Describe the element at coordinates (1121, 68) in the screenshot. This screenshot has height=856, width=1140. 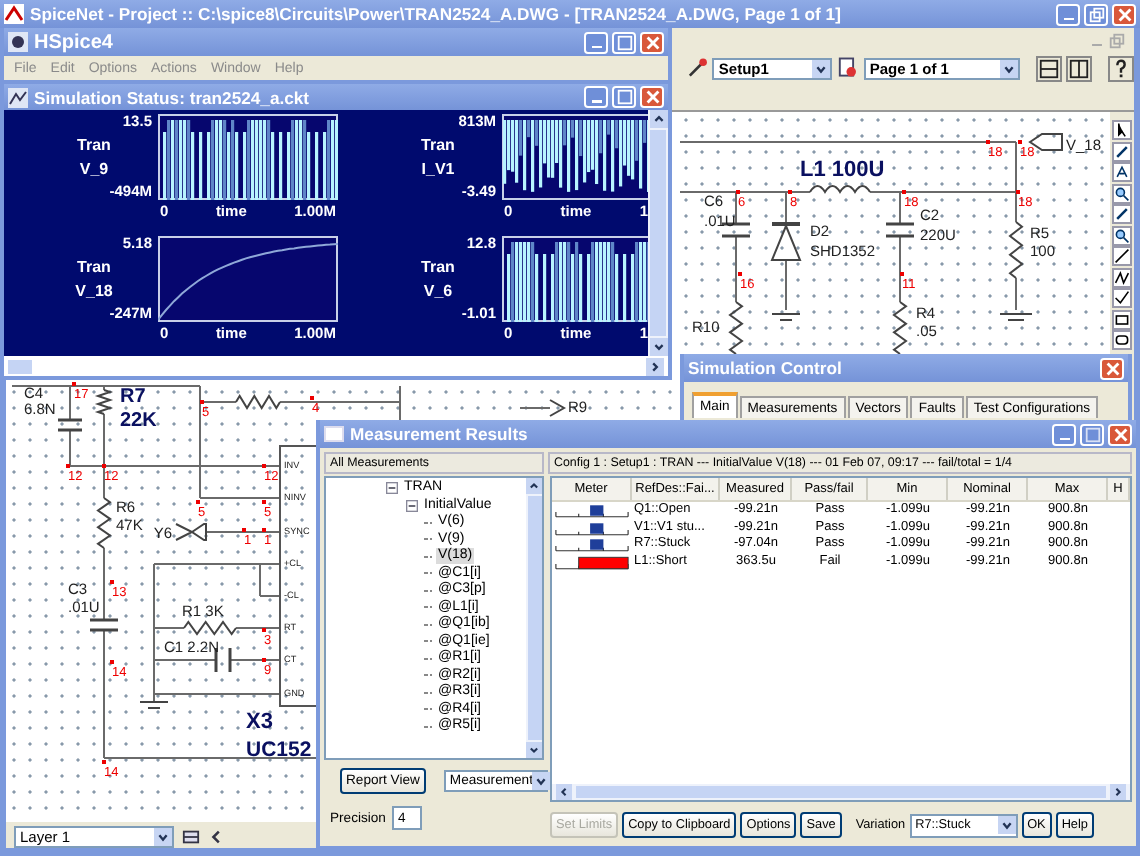
I see `help-button` at that location.